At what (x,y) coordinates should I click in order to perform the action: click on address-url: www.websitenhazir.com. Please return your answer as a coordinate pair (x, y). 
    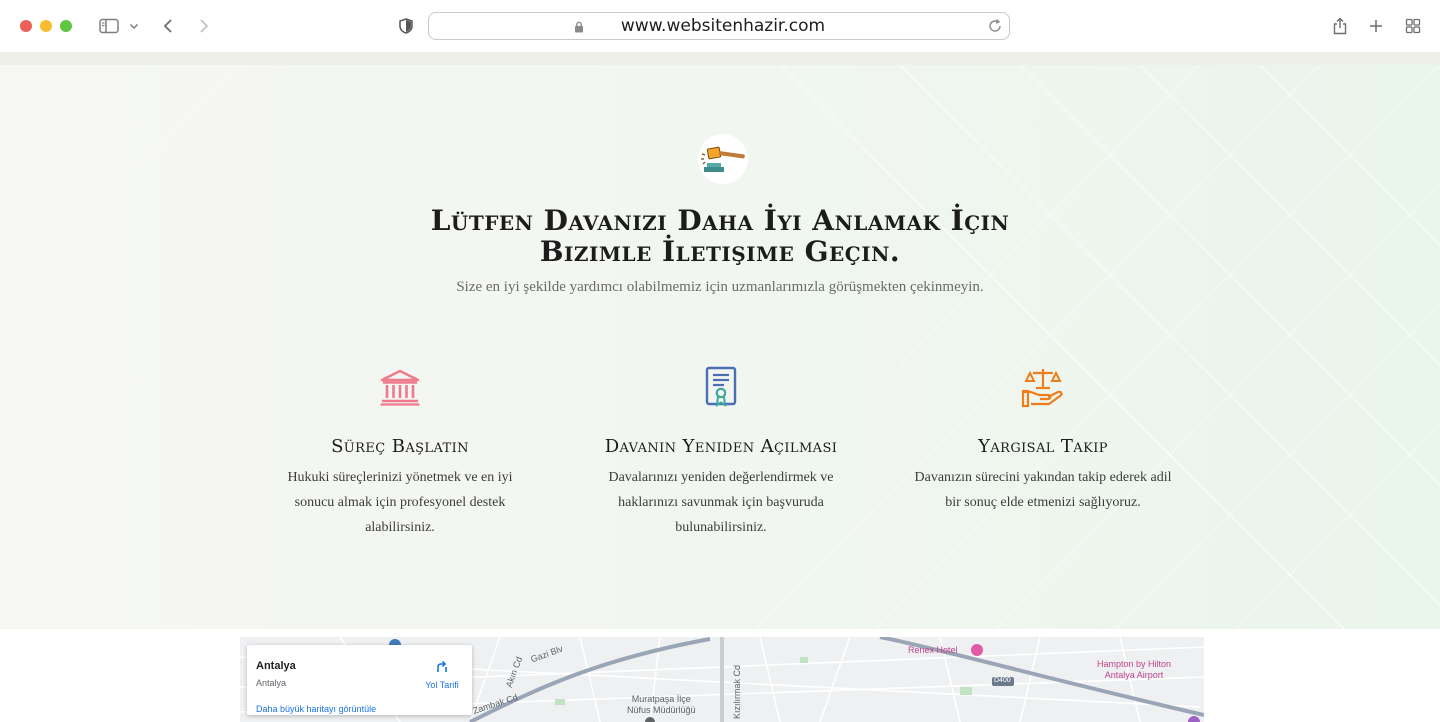
    Looking at the image, I should click on (723, 26).